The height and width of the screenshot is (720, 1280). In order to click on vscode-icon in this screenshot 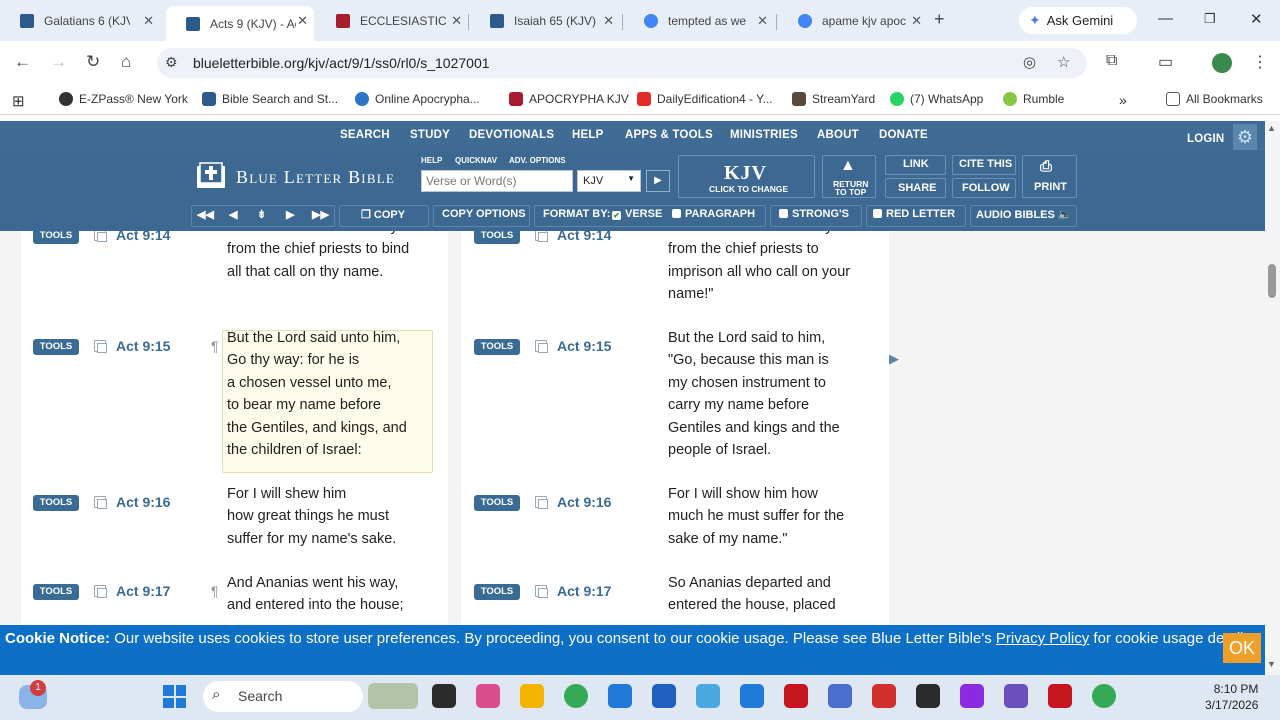, I will do `click(1016, 696)`.